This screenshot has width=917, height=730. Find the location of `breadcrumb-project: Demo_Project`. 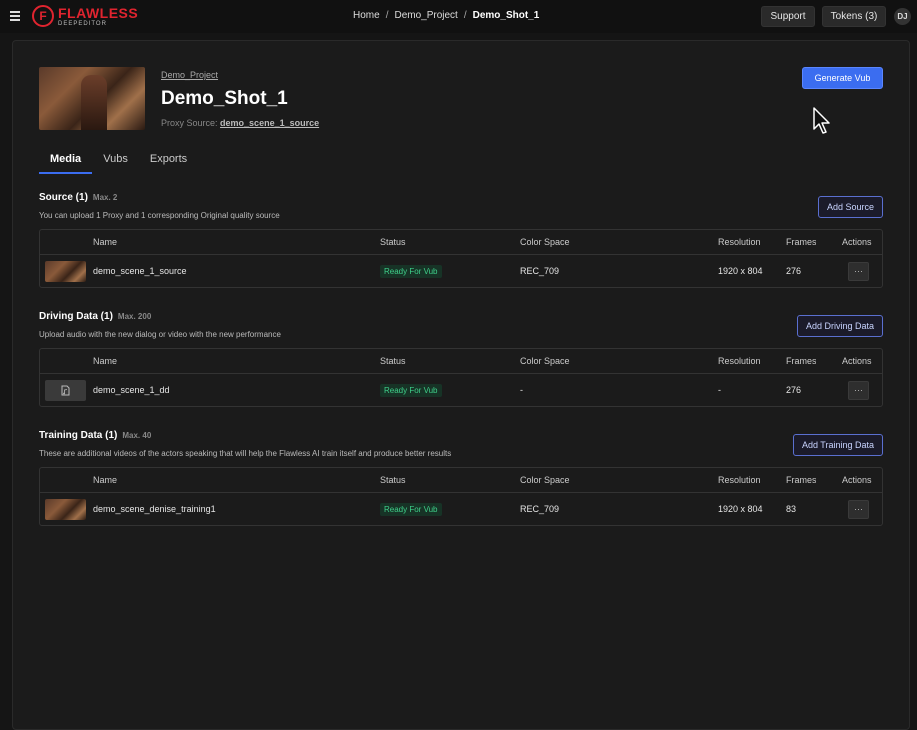

breadcrumb-project: Demo_Project is located at coordinates (425, 15).